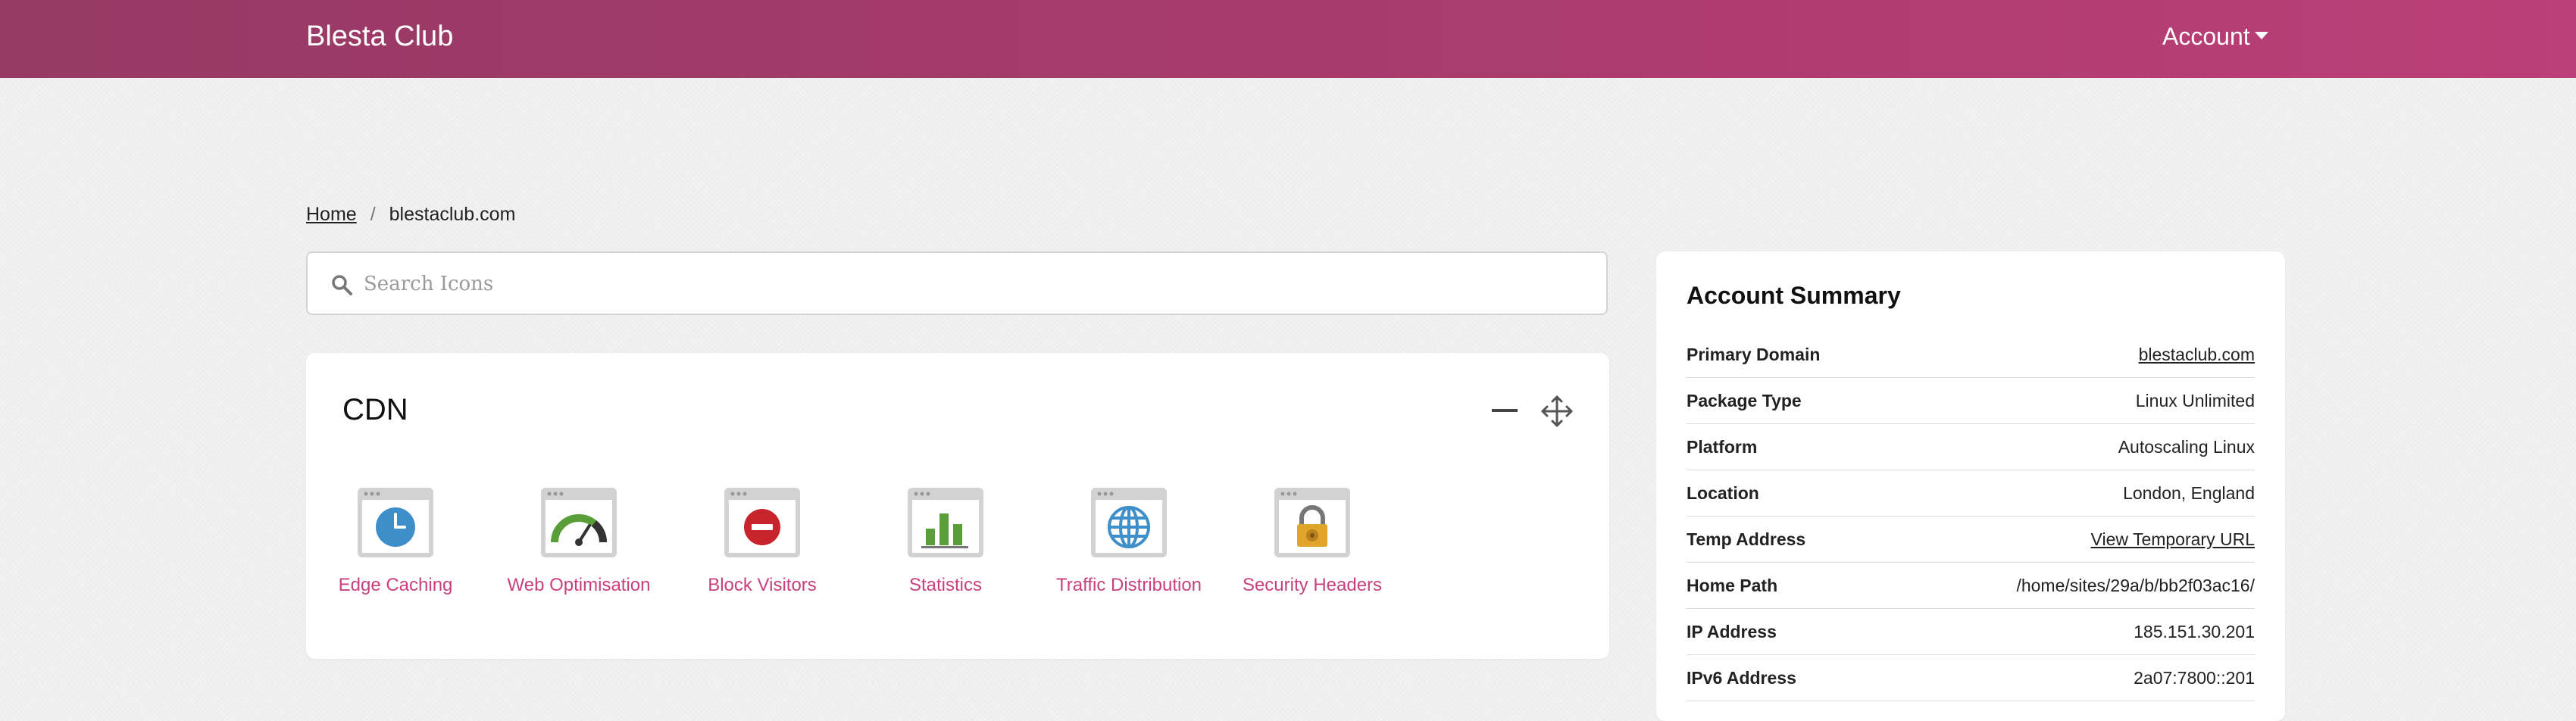  I want to click on minimize-icon, so click(1505, 411).